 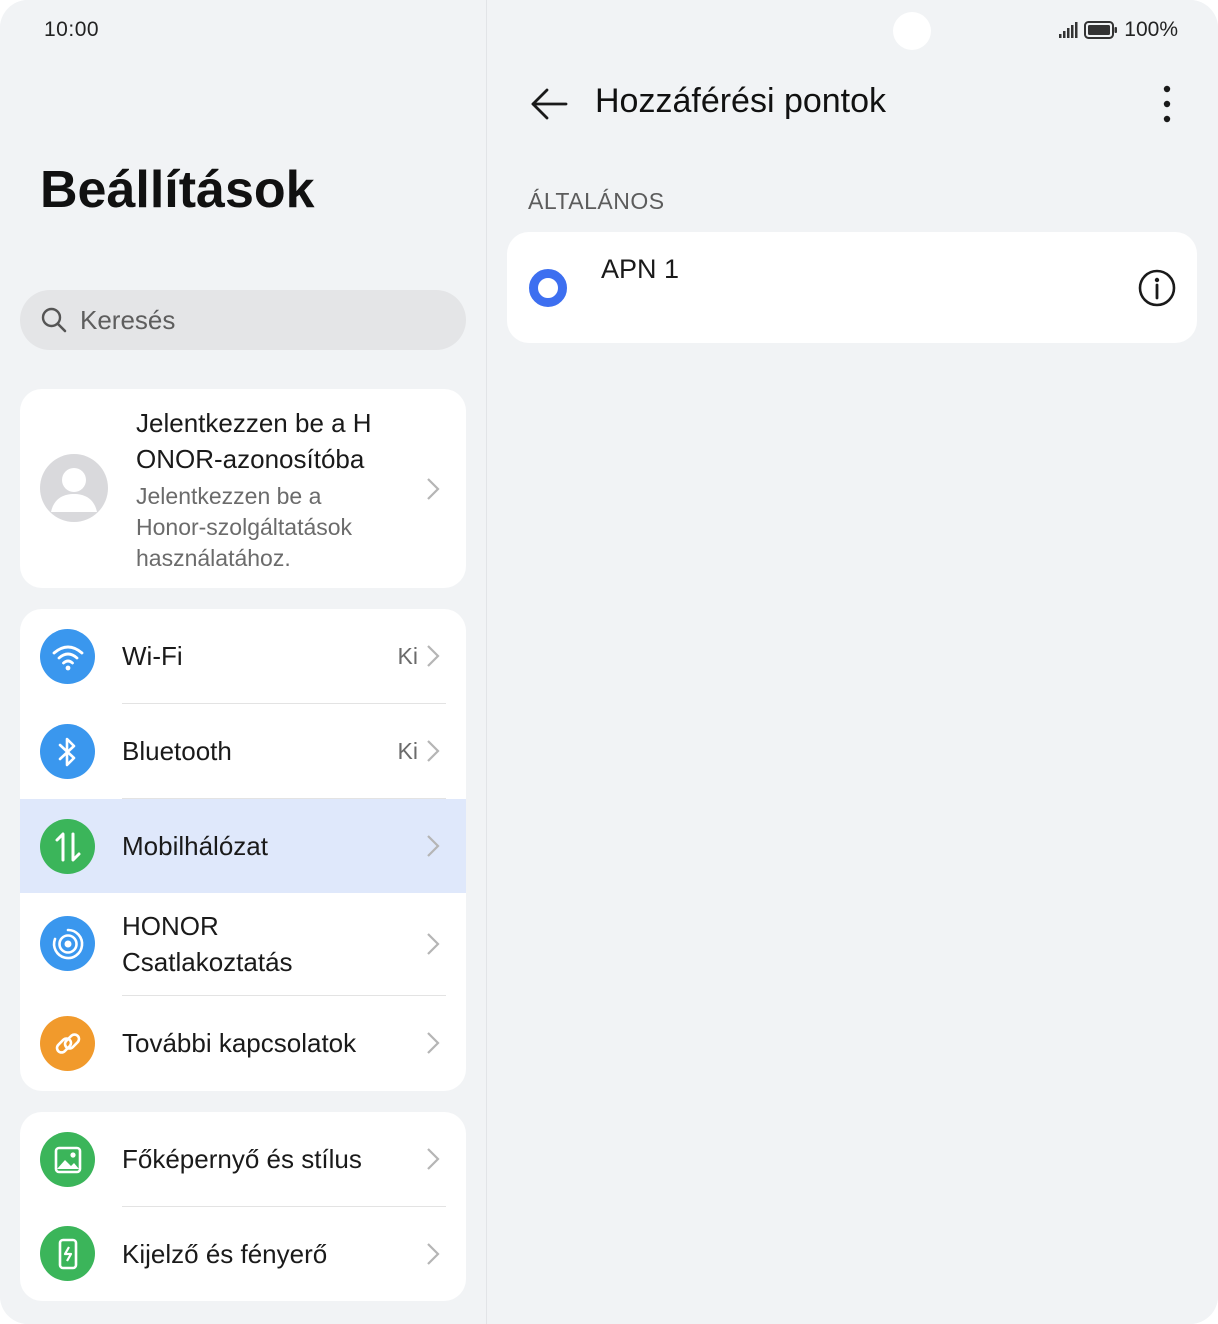 What do you see at coordinates (67, 1043) in the screenshot?
I see `link-icon` at bounding box center [67, 1043].